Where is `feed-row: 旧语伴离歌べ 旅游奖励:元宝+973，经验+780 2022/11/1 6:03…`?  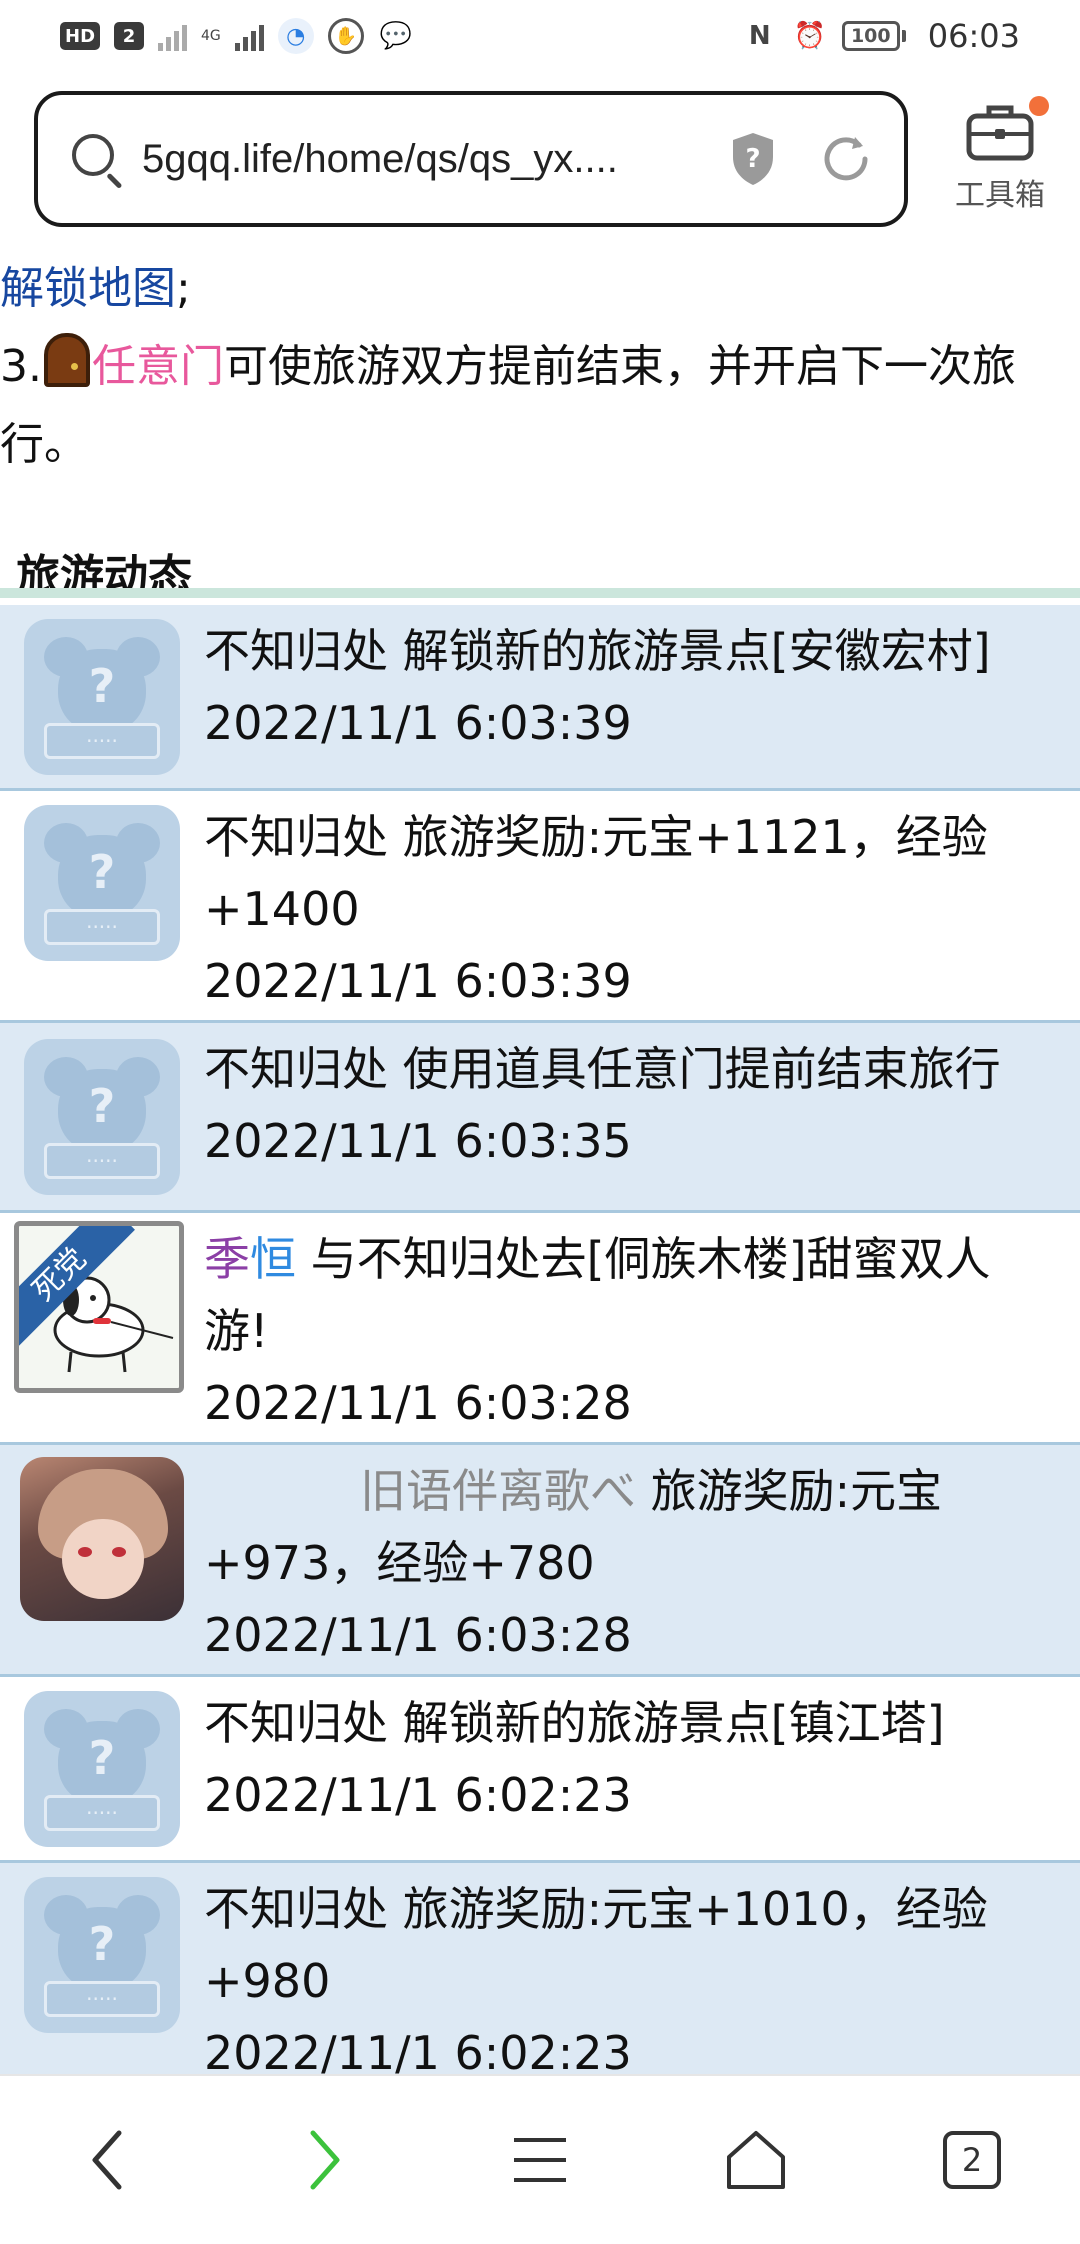
feed-row: 旧语伴离歌べ 旅游奖励:元宝+973，经验+780 2022/11/1 6:03… is located at coordinates (540, 1561).